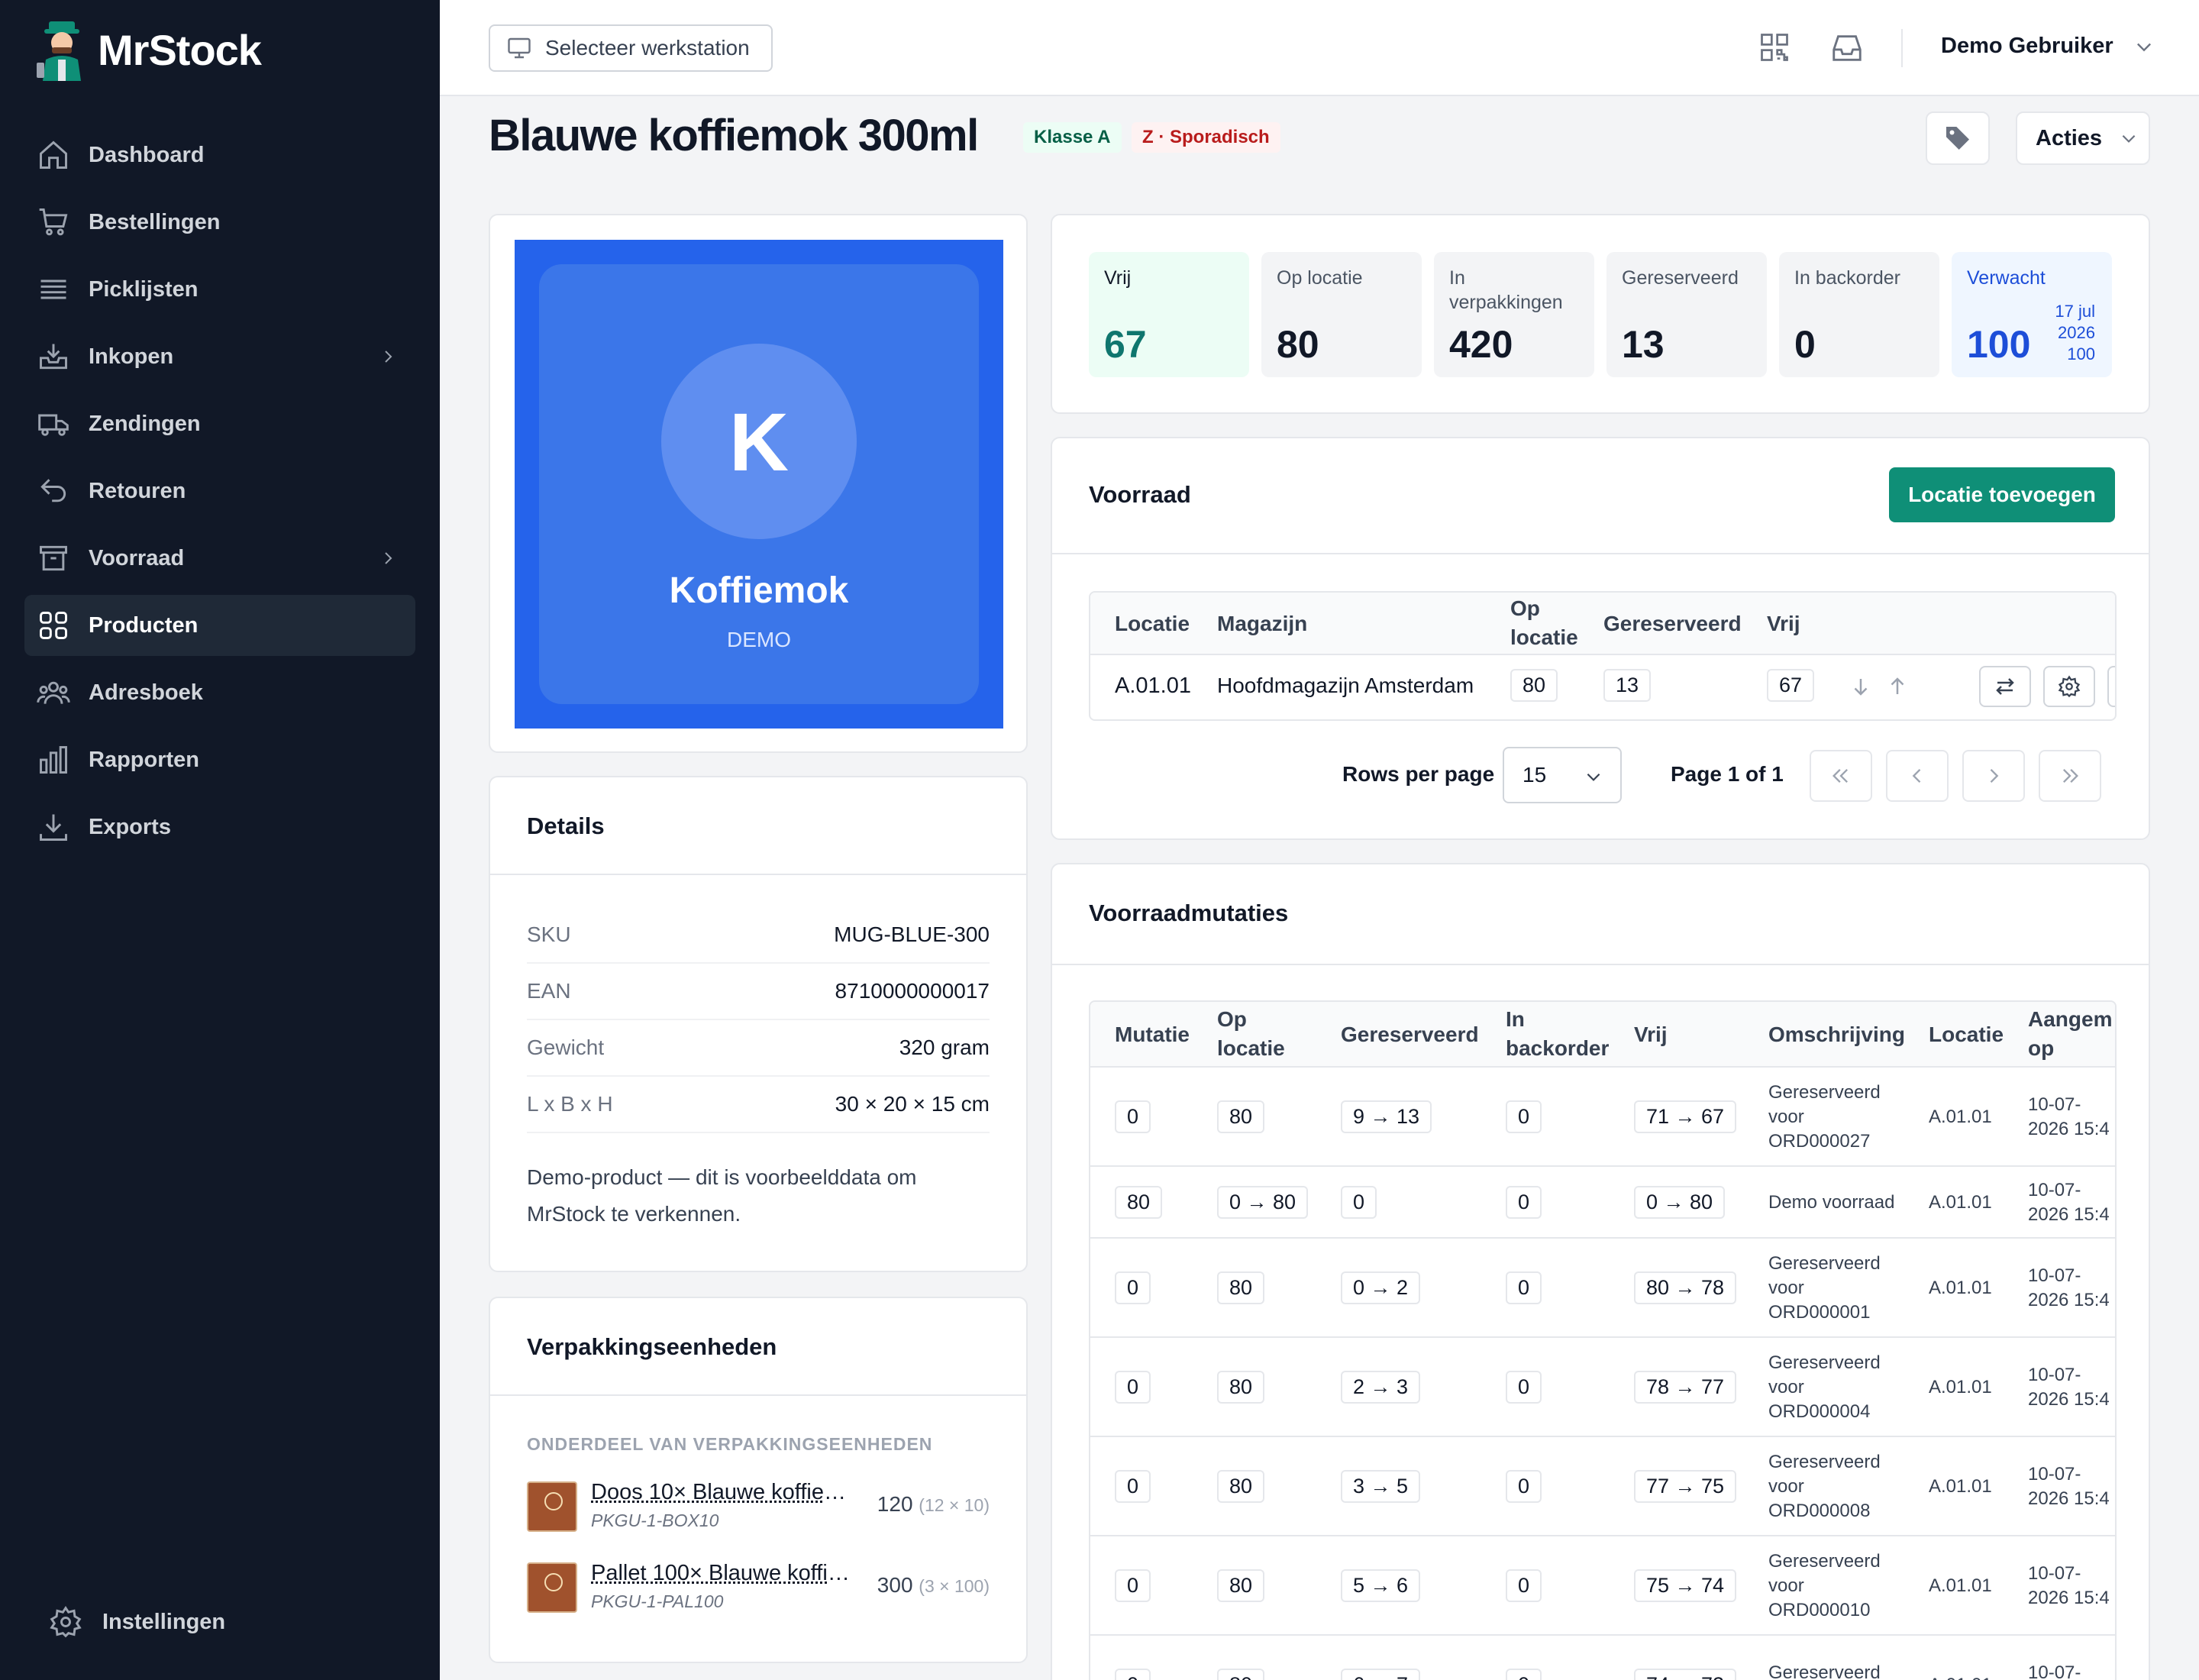 The width and height of the screenshot is (2199, 1680). I want to click on sidebar-item-instellingen: Instellingen, so click(137, 1622).